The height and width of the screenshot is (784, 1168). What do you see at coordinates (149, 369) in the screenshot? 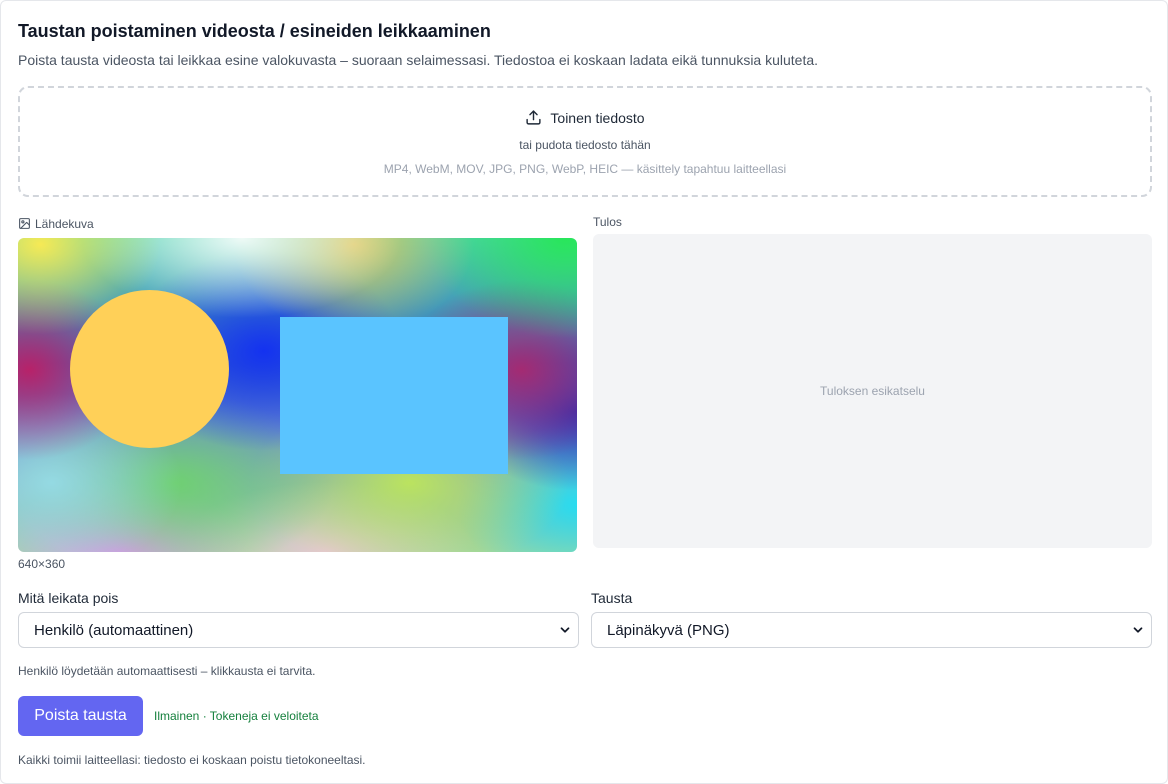
I see `yellow-circle-shape` at bounding box center [149, 369].